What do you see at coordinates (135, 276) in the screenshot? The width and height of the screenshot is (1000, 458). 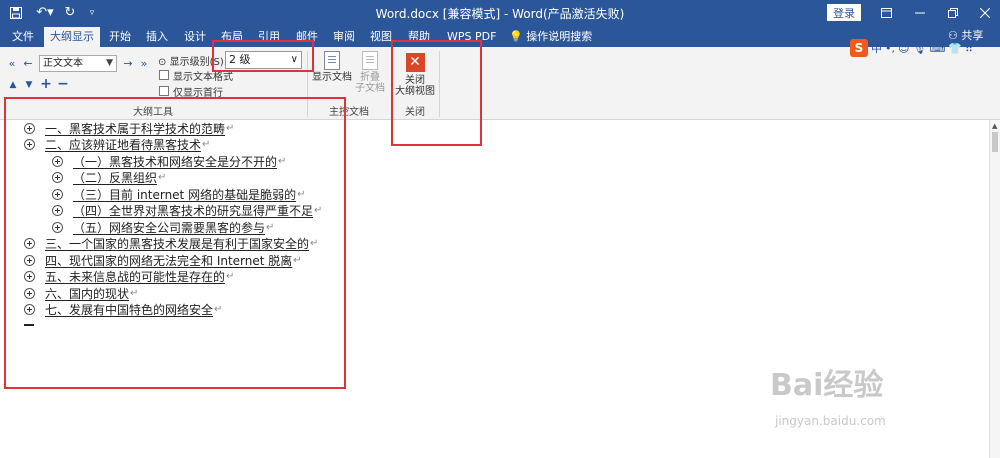 I see `outline-item-text: 五、未来信息战的可能性是存在的` at bounding box center [135, 276].